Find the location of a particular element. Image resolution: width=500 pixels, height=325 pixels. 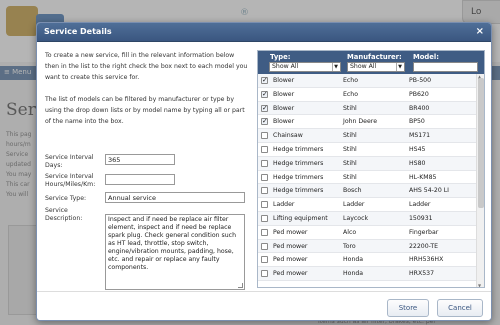

model-row: Ped mower Alco Fingerbar is located at coordinates (367, 232).